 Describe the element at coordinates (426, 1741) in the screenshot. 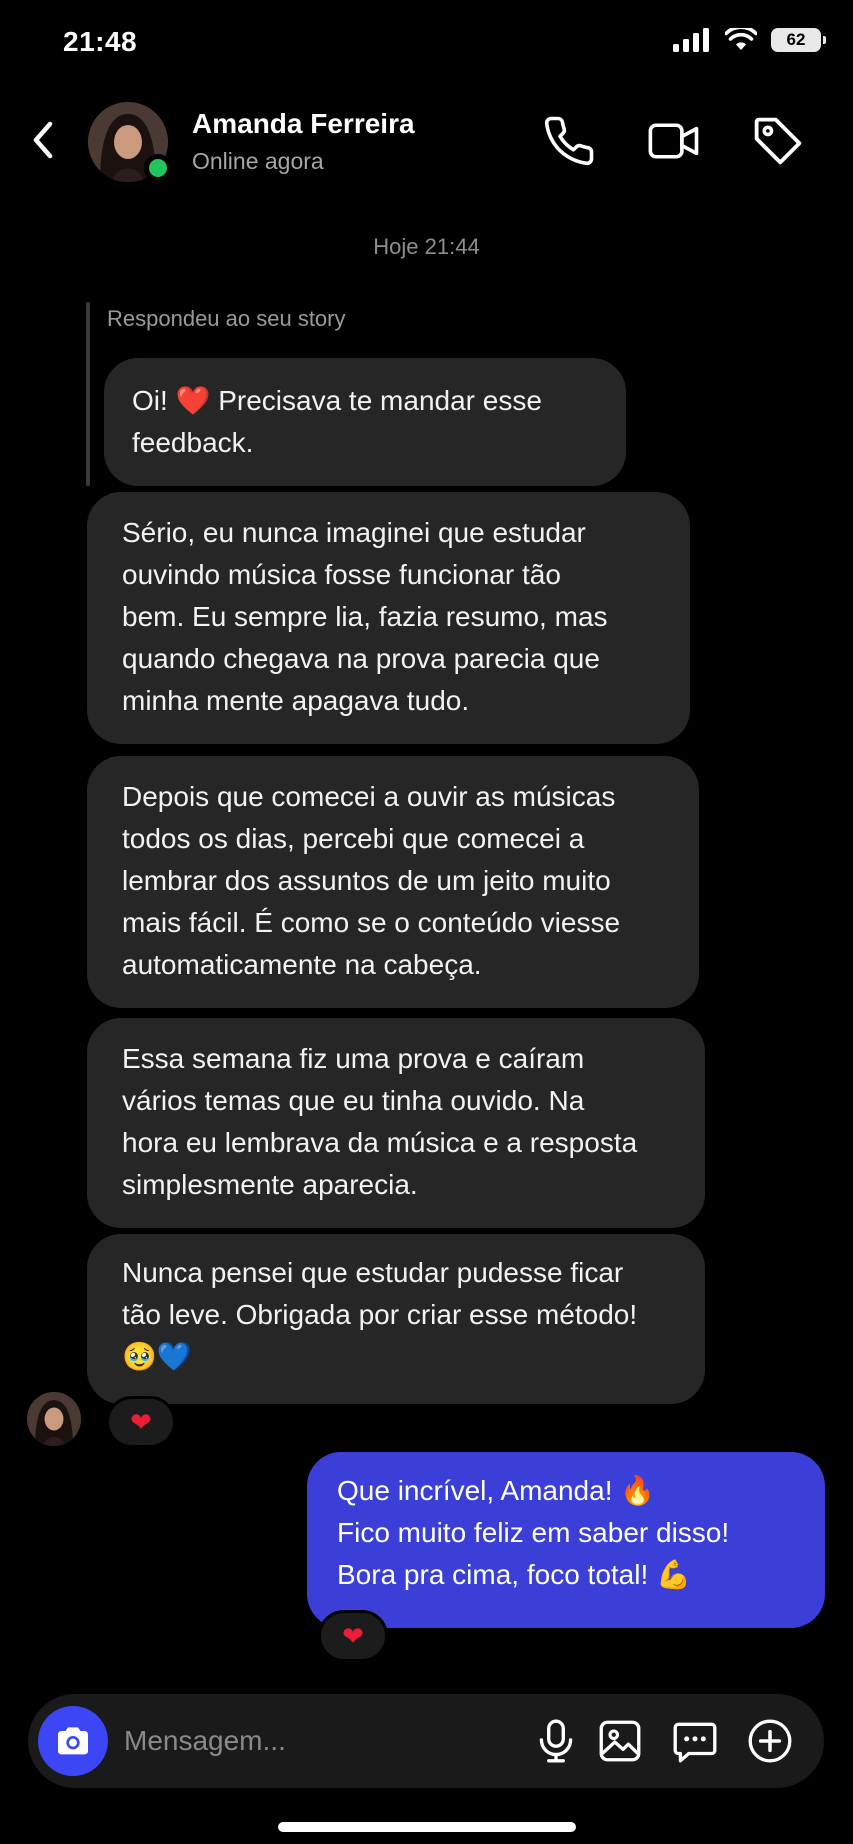

I see `message-composer` at that location.